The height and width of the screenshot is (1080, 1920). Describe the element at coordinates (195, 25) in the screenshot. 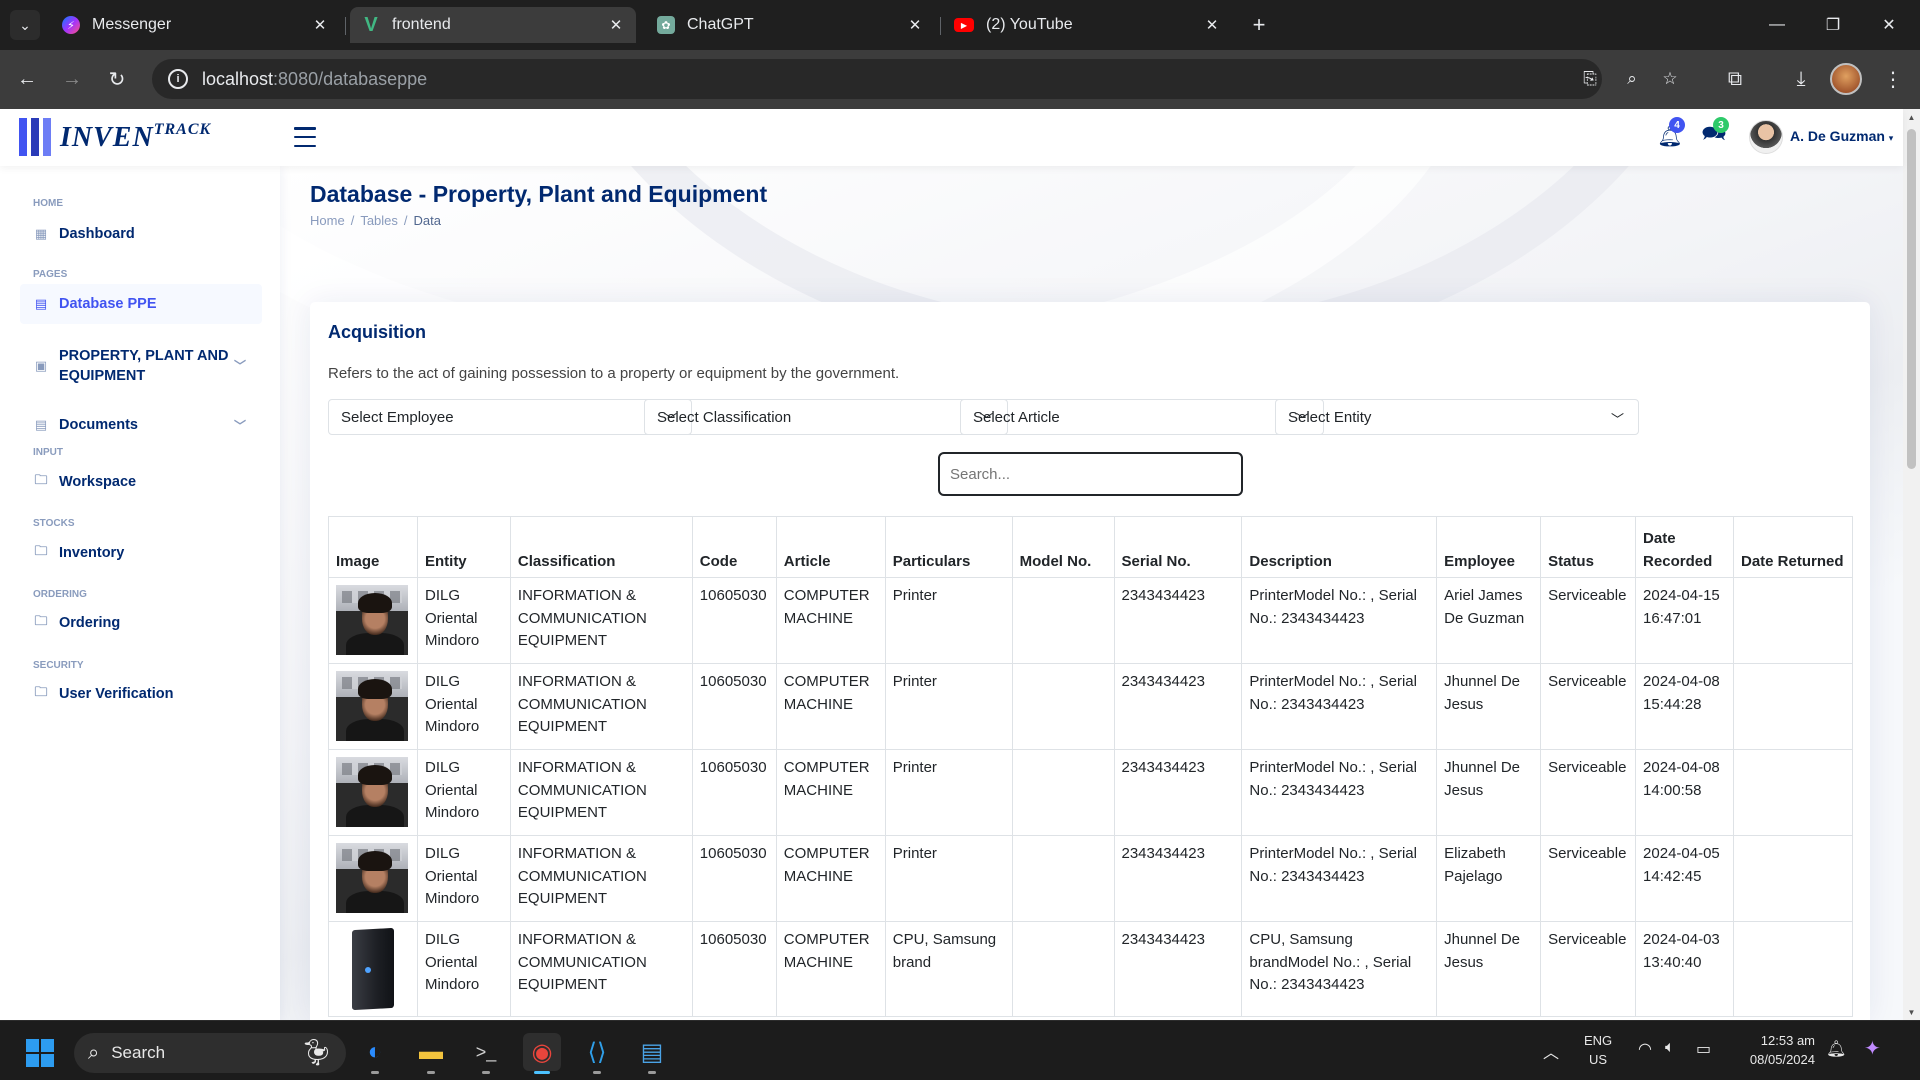

I see `tab-messenger: ⚡ Messenger ✕` at that location.